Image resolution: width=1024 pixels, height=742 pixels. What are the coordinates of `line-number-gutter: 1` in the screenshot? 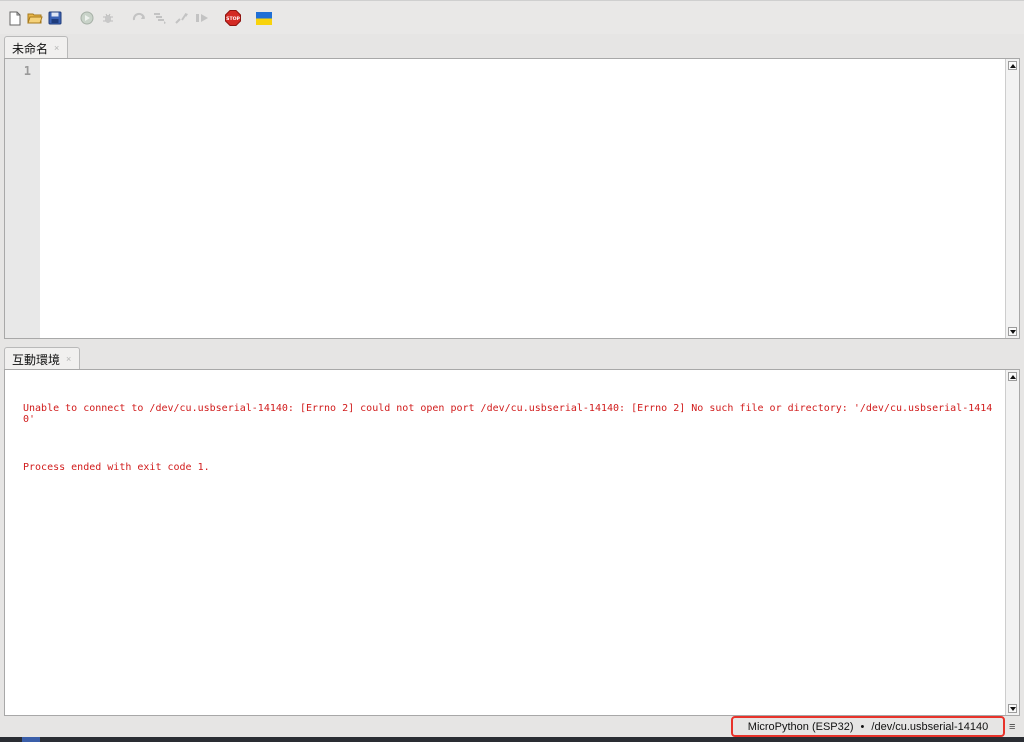 It's located at (22, 198).